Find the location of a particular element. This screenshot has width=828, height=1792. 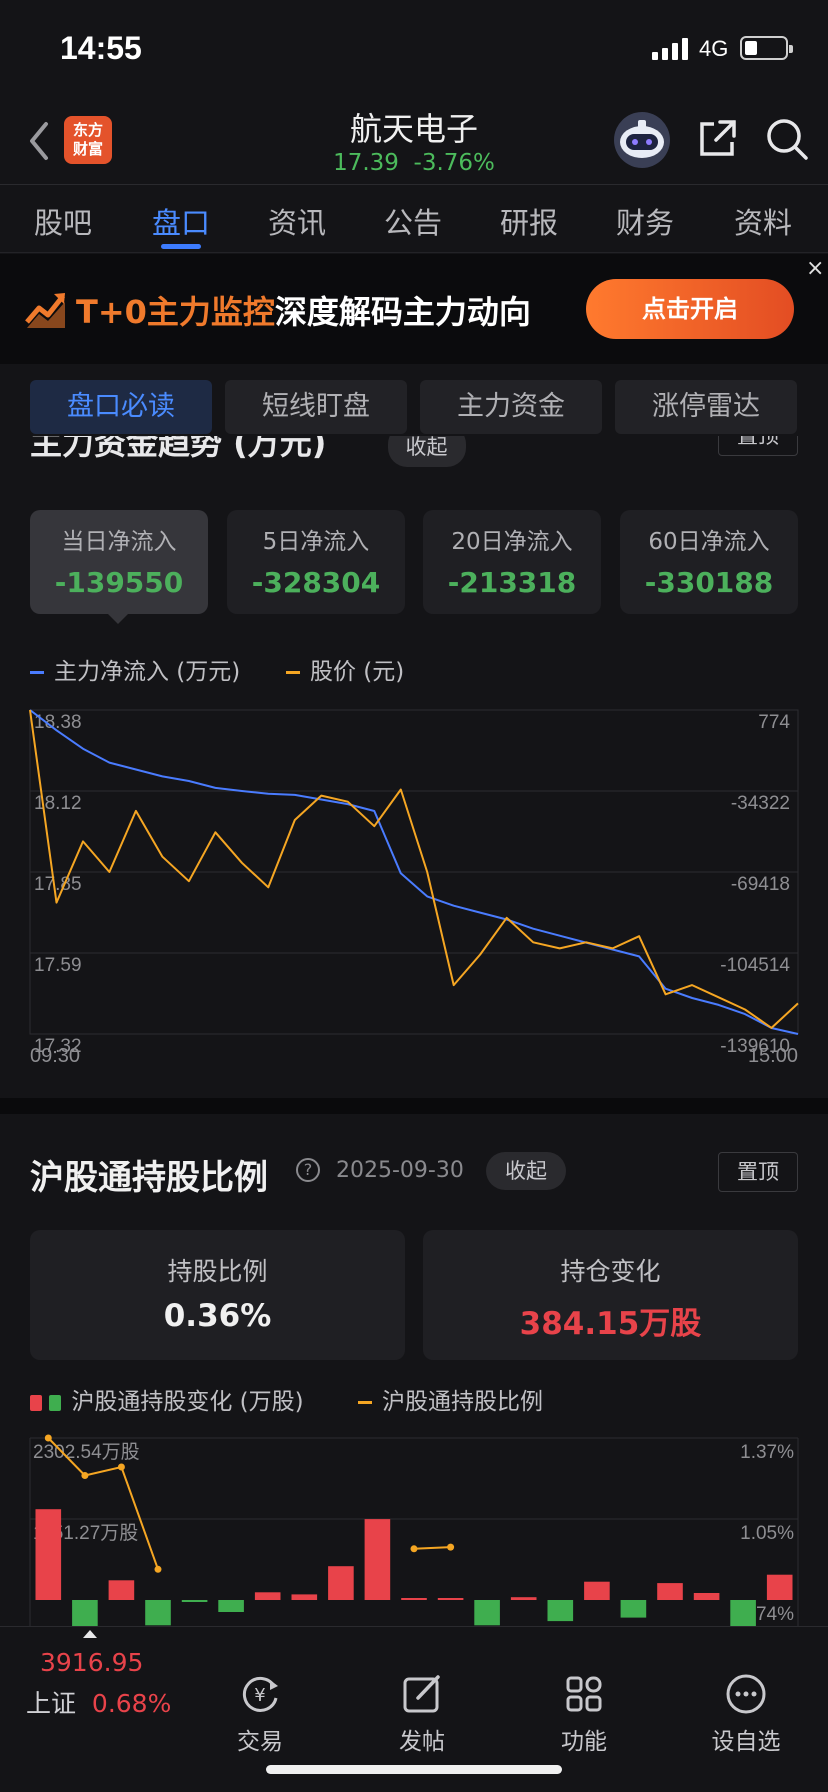

more-icon is located at coordinates (746, 1694).